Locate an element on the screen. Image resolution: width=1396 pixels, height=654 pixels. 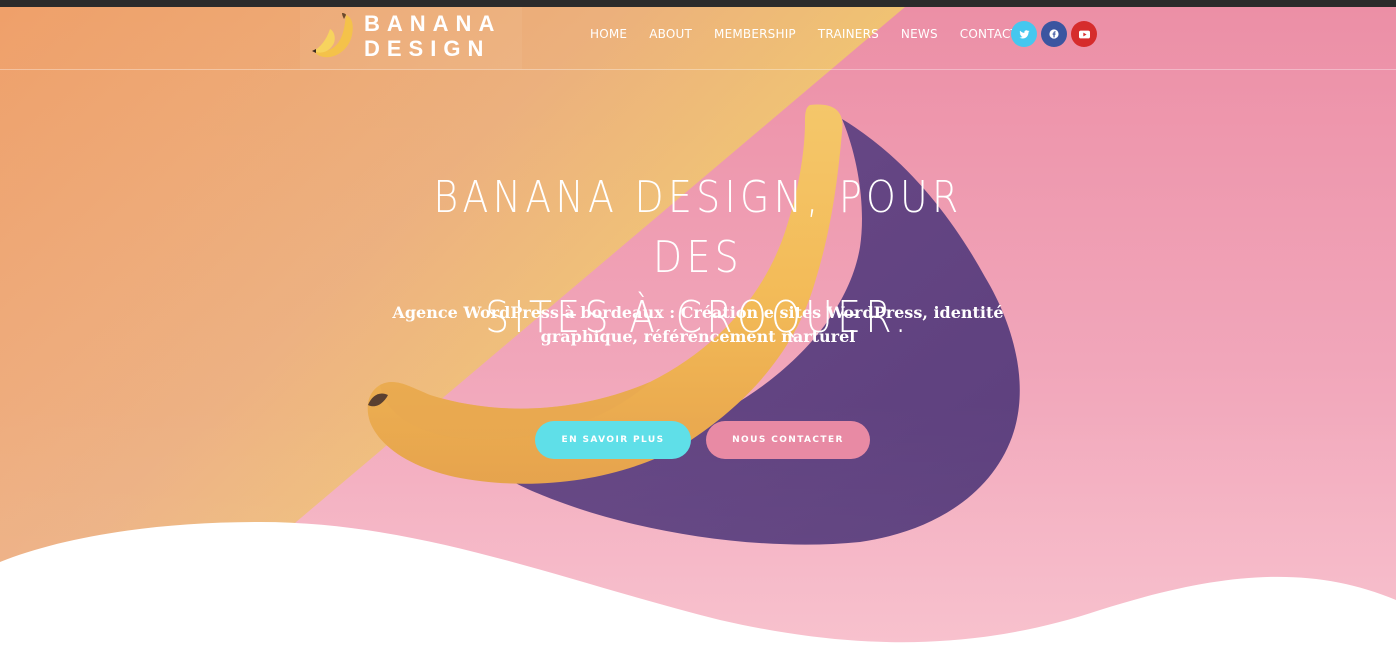
nav-membership: MEMBERSHIP is located at coordinates (755, 34).